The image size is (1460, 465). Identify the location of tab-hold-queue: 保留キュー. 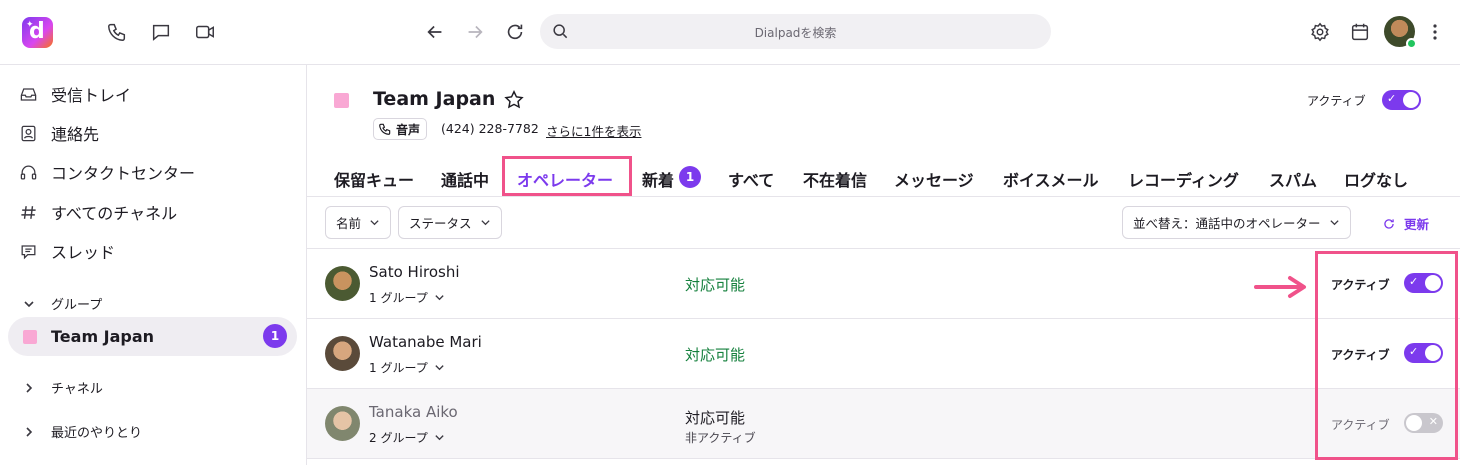
(374, 179).